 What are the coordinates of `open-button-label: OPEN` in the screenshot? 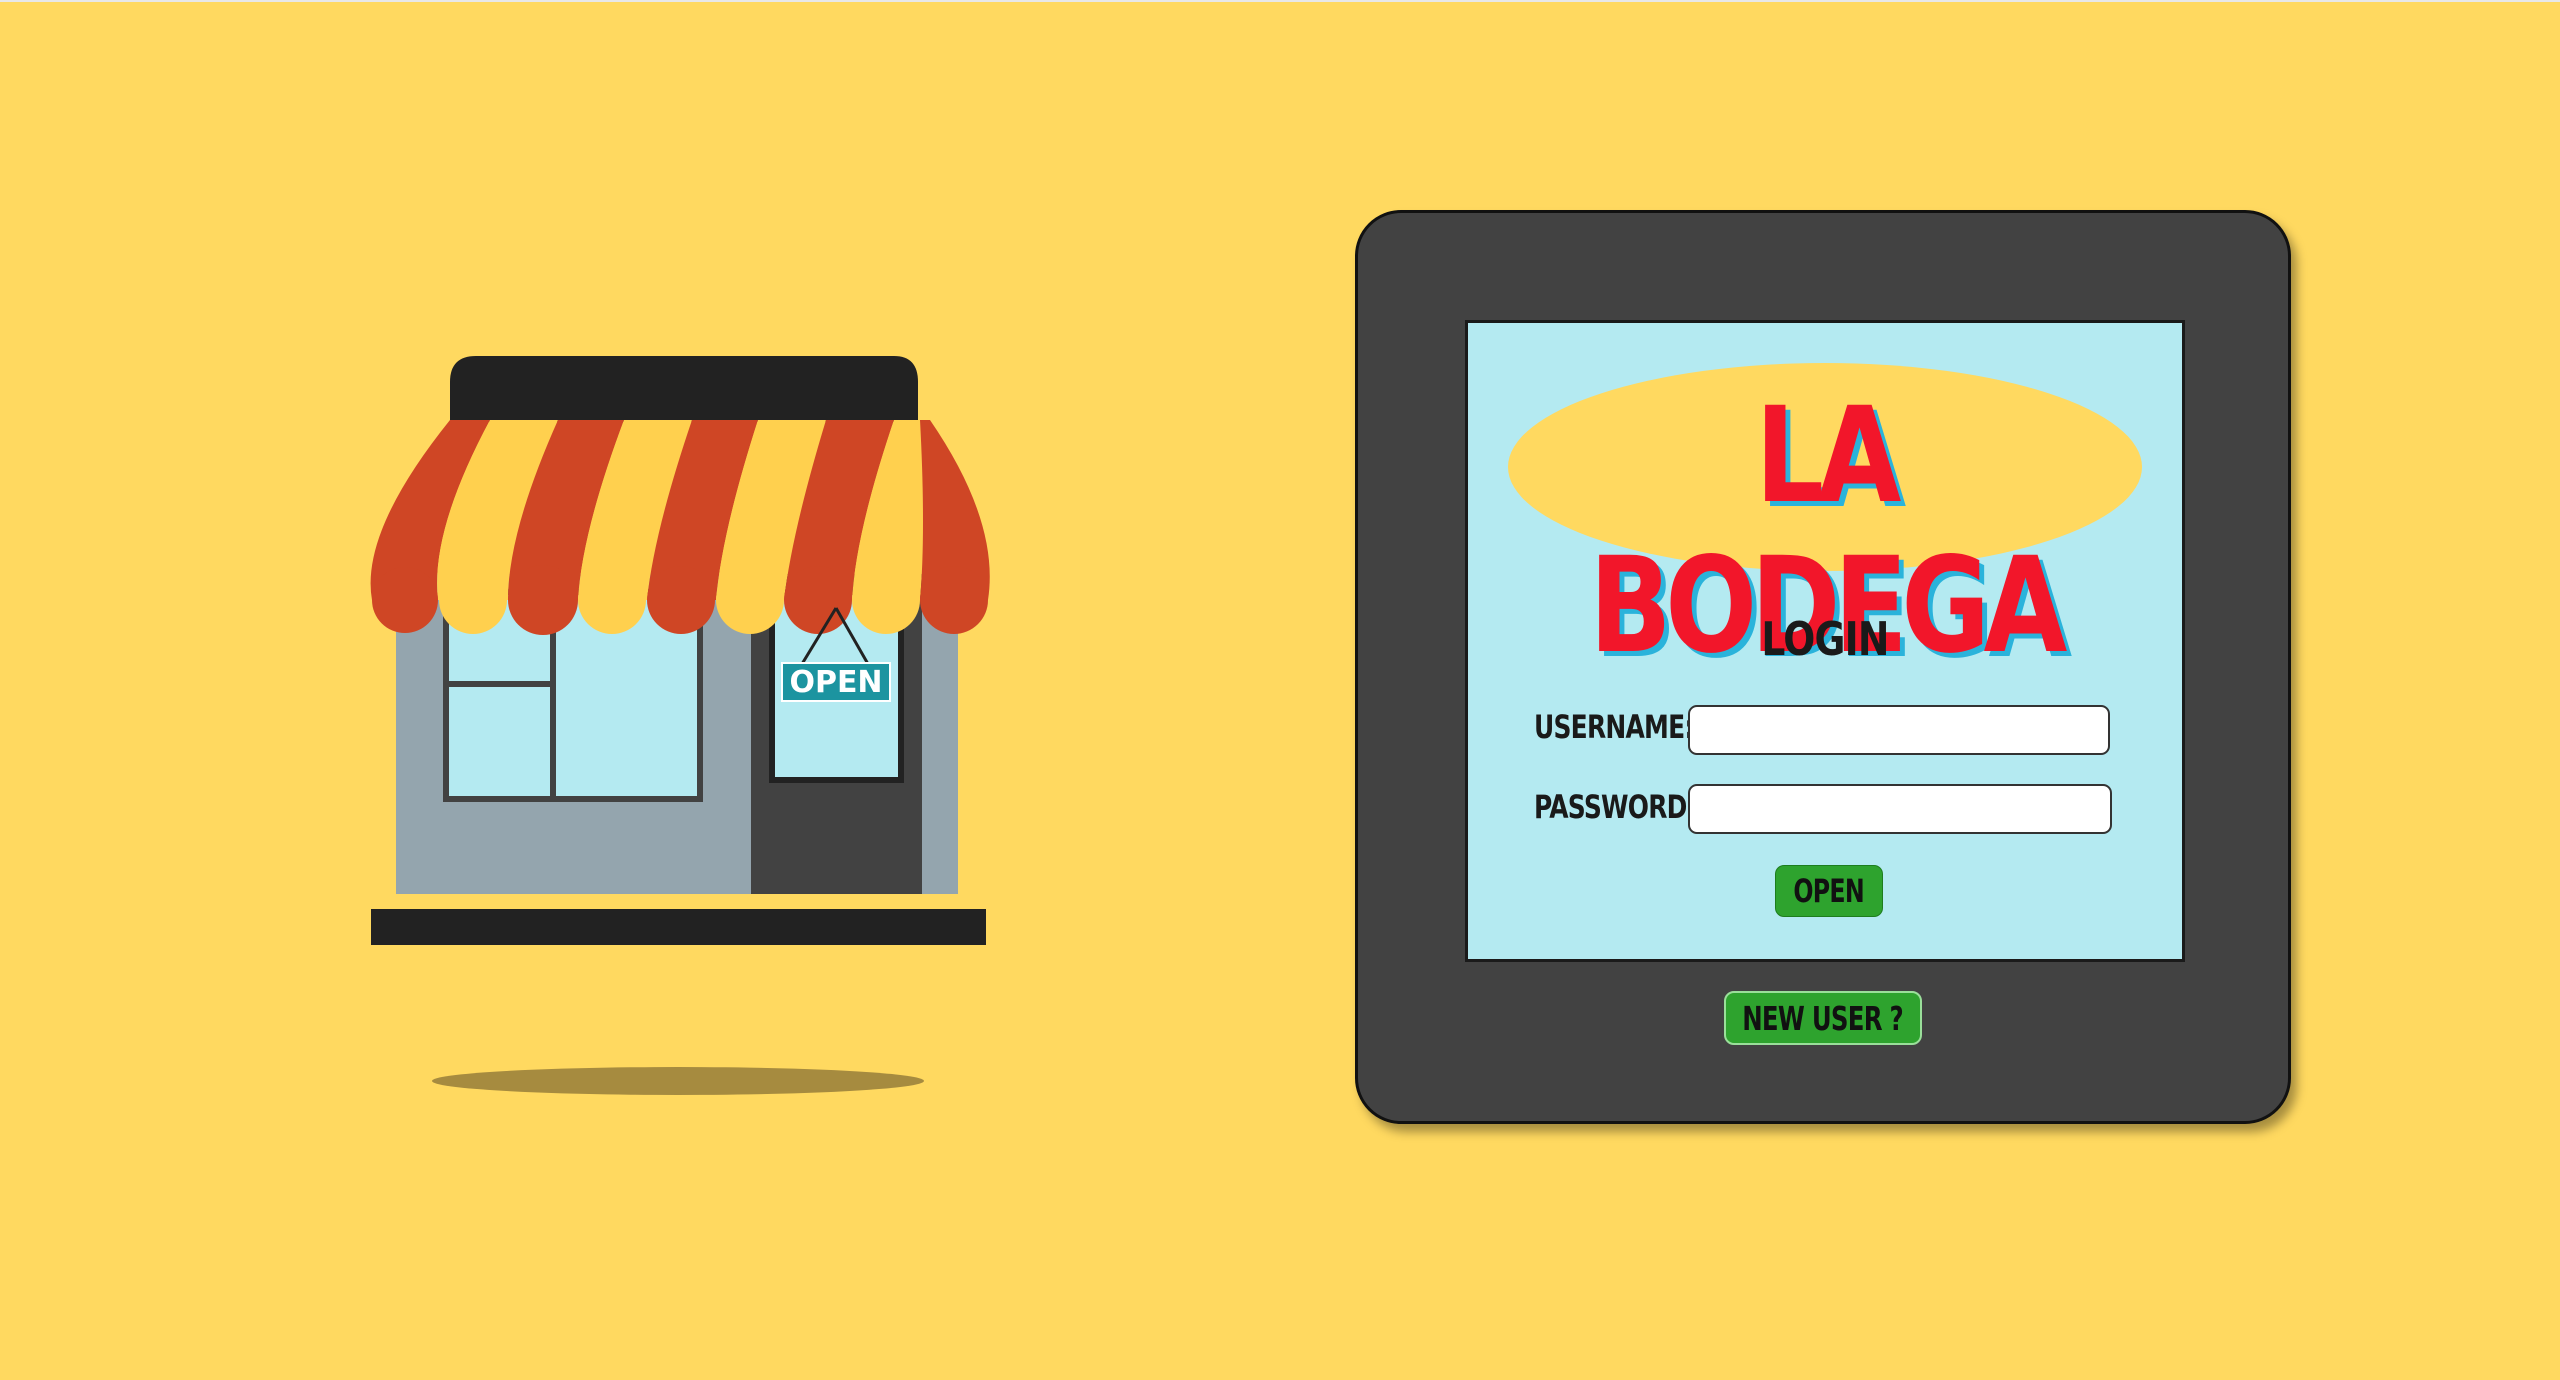 It's located at (1829, 891).